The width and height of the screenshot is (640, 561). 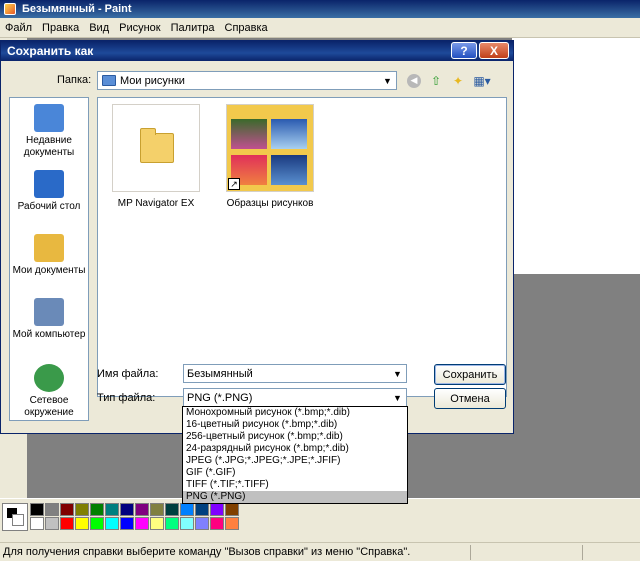 What do you see at coordinates (295, 437) in the screenshot?
I see `filetype-option: 256-цветный рисунок (*.bmp;*.dib)` at bounding box center [295, 437].